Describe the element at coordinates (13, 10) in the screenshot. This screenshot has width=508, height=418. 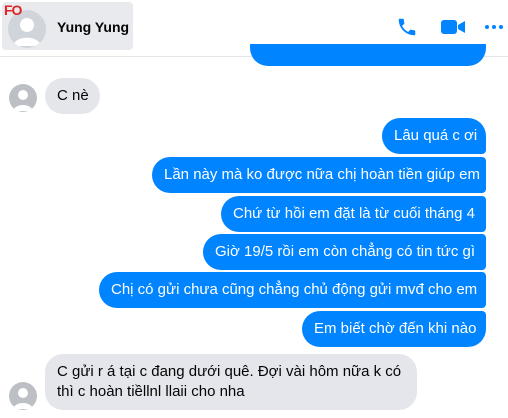
I see `watermark-logo: FO` at that location.